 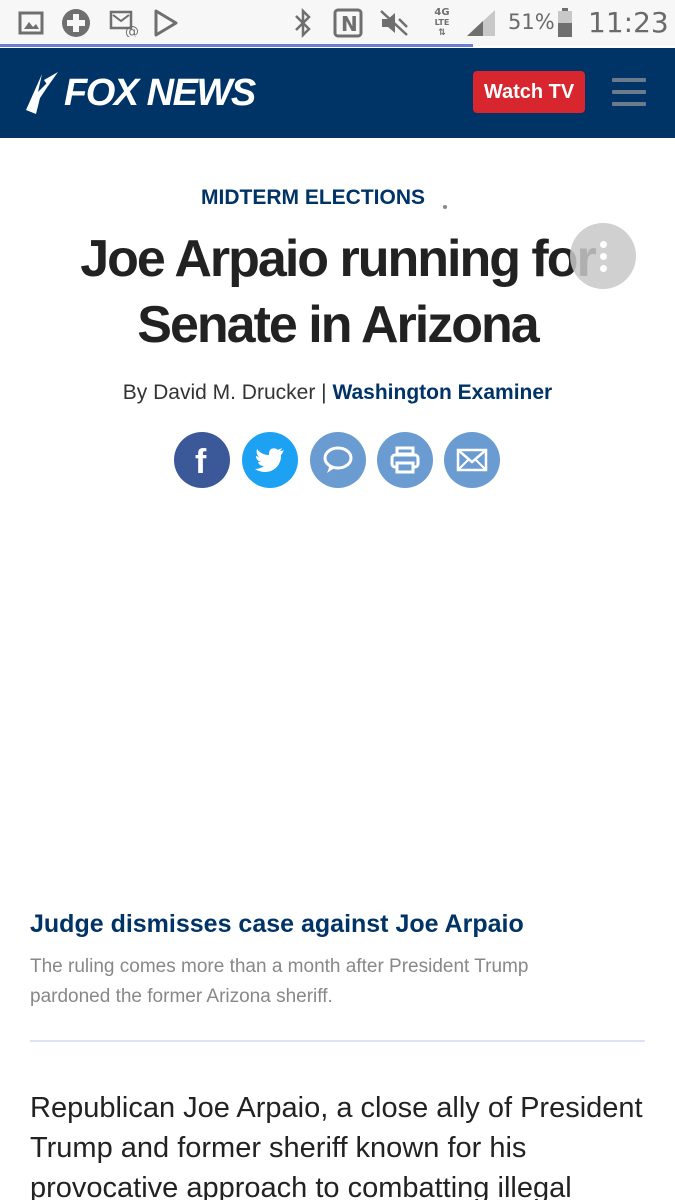 What do you see at coordinates (481, 23) in the screenshot?
I see `signal-icon` at bounding box center [481, 23].